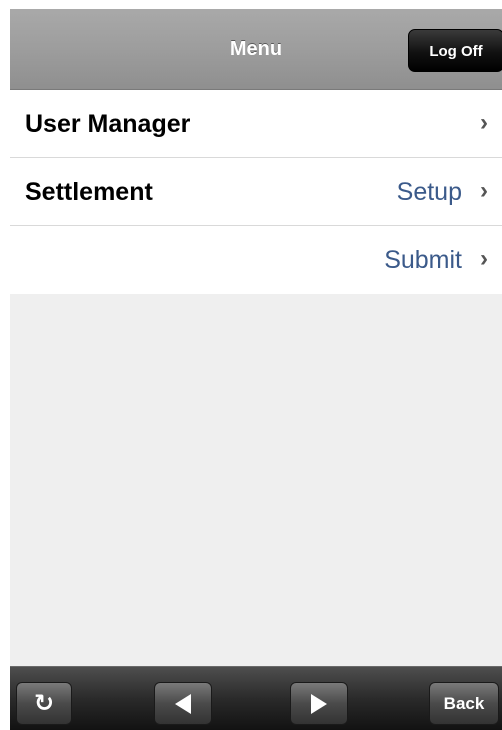 The image size is (502, 730). I want to click on forward-arrow-button, so click(319, 703).